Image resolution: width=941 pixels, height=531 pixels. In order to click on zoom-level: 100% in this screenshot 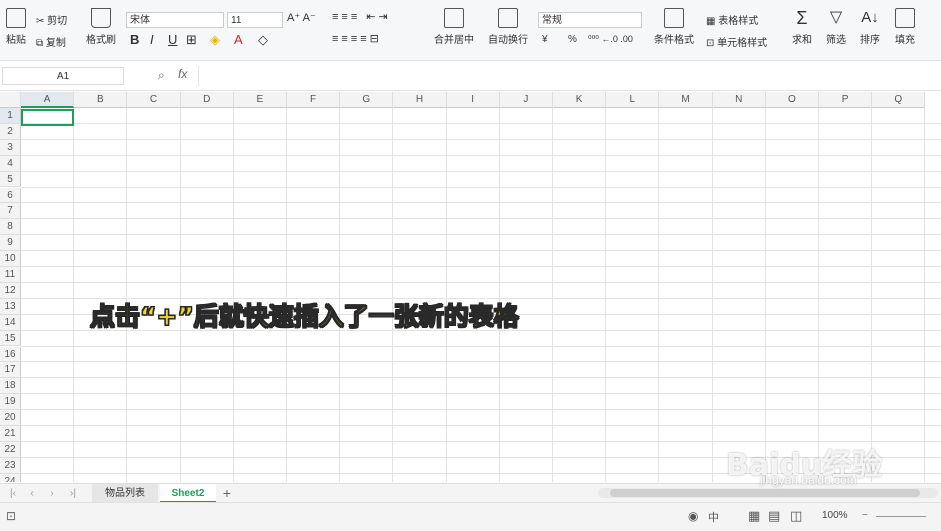, I will do `click(835, 515)`.